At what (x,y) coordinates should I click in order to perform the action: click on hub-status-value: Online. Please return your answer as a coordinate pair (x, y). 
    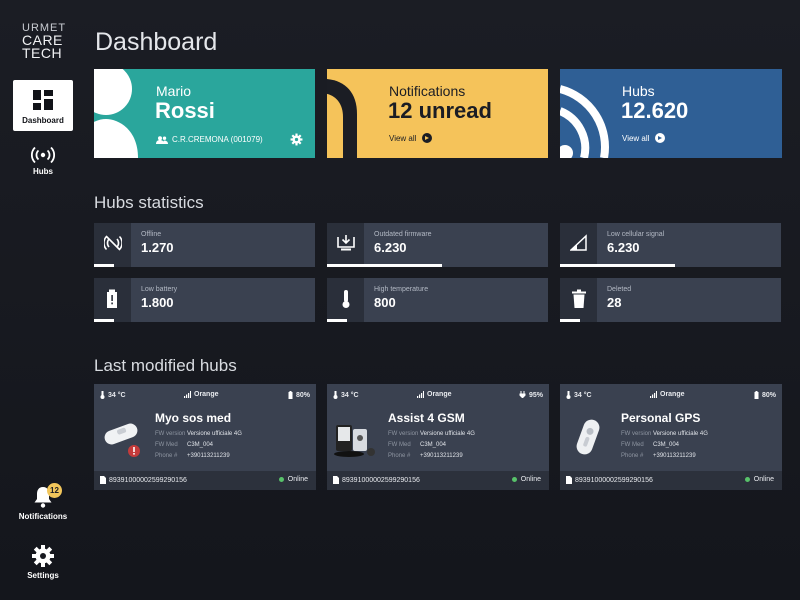
    Looking at the image, I should click on (763, 479).